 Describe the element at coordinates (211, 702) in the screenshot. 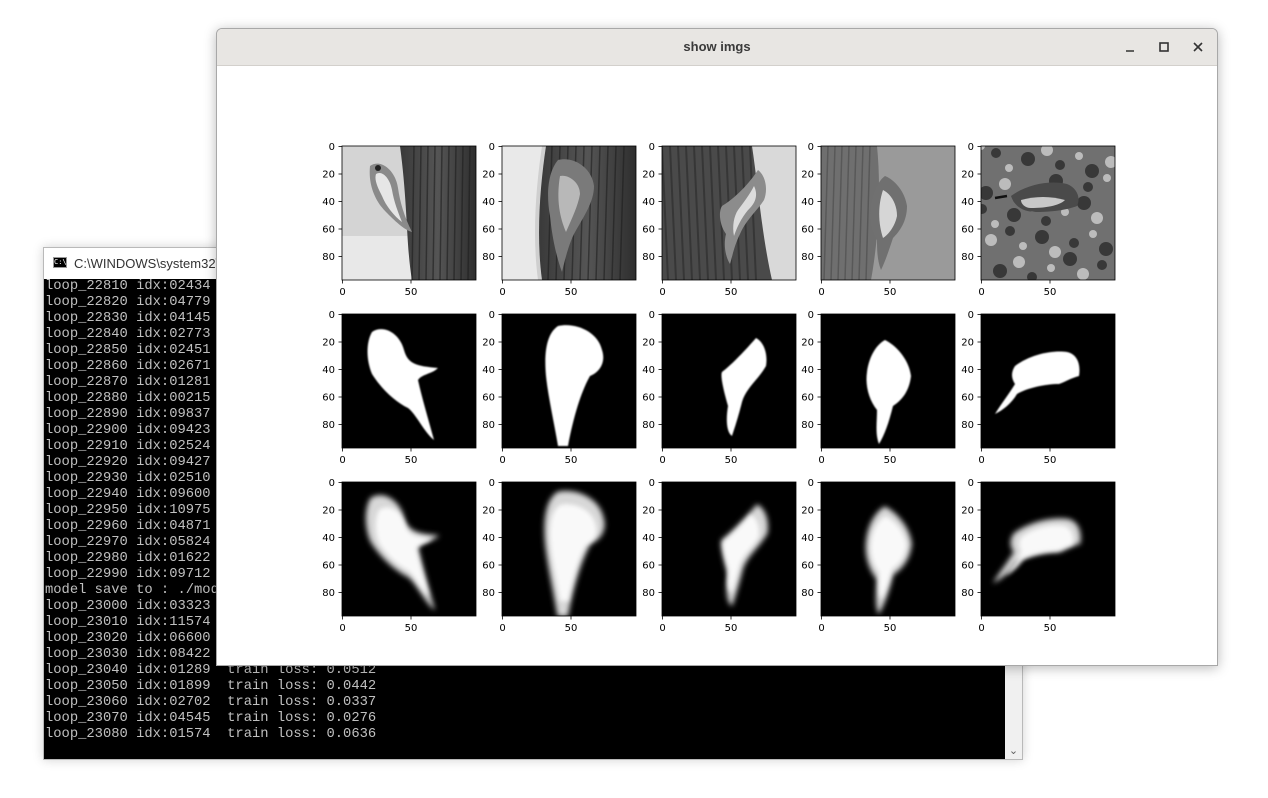

I see `log-line: loop_23060 idx:02702 train loss: 0.0337` at that location.